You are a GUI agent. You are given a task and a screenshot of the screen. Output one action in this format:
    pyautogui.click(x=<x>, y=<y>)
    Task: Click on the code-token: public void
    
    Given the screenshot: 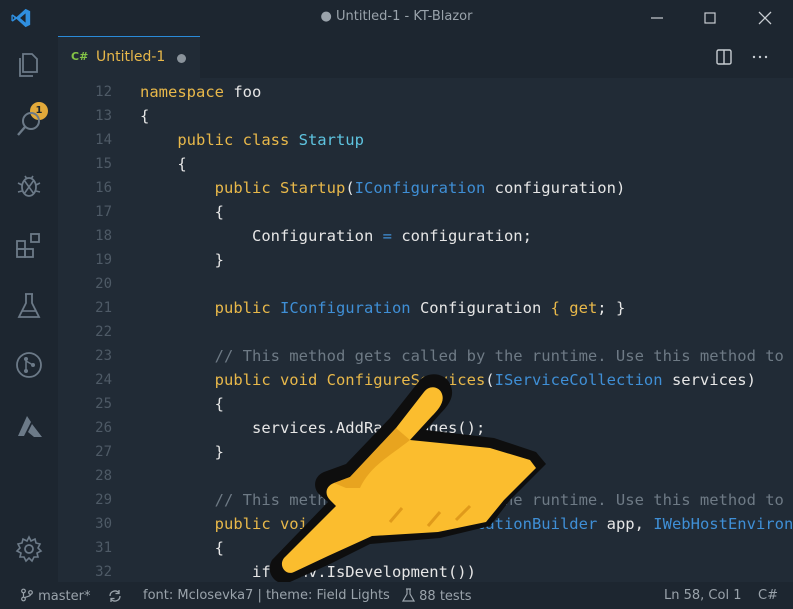 What is the action you would take?
    pyautogui.click(x=233, y=524)
    